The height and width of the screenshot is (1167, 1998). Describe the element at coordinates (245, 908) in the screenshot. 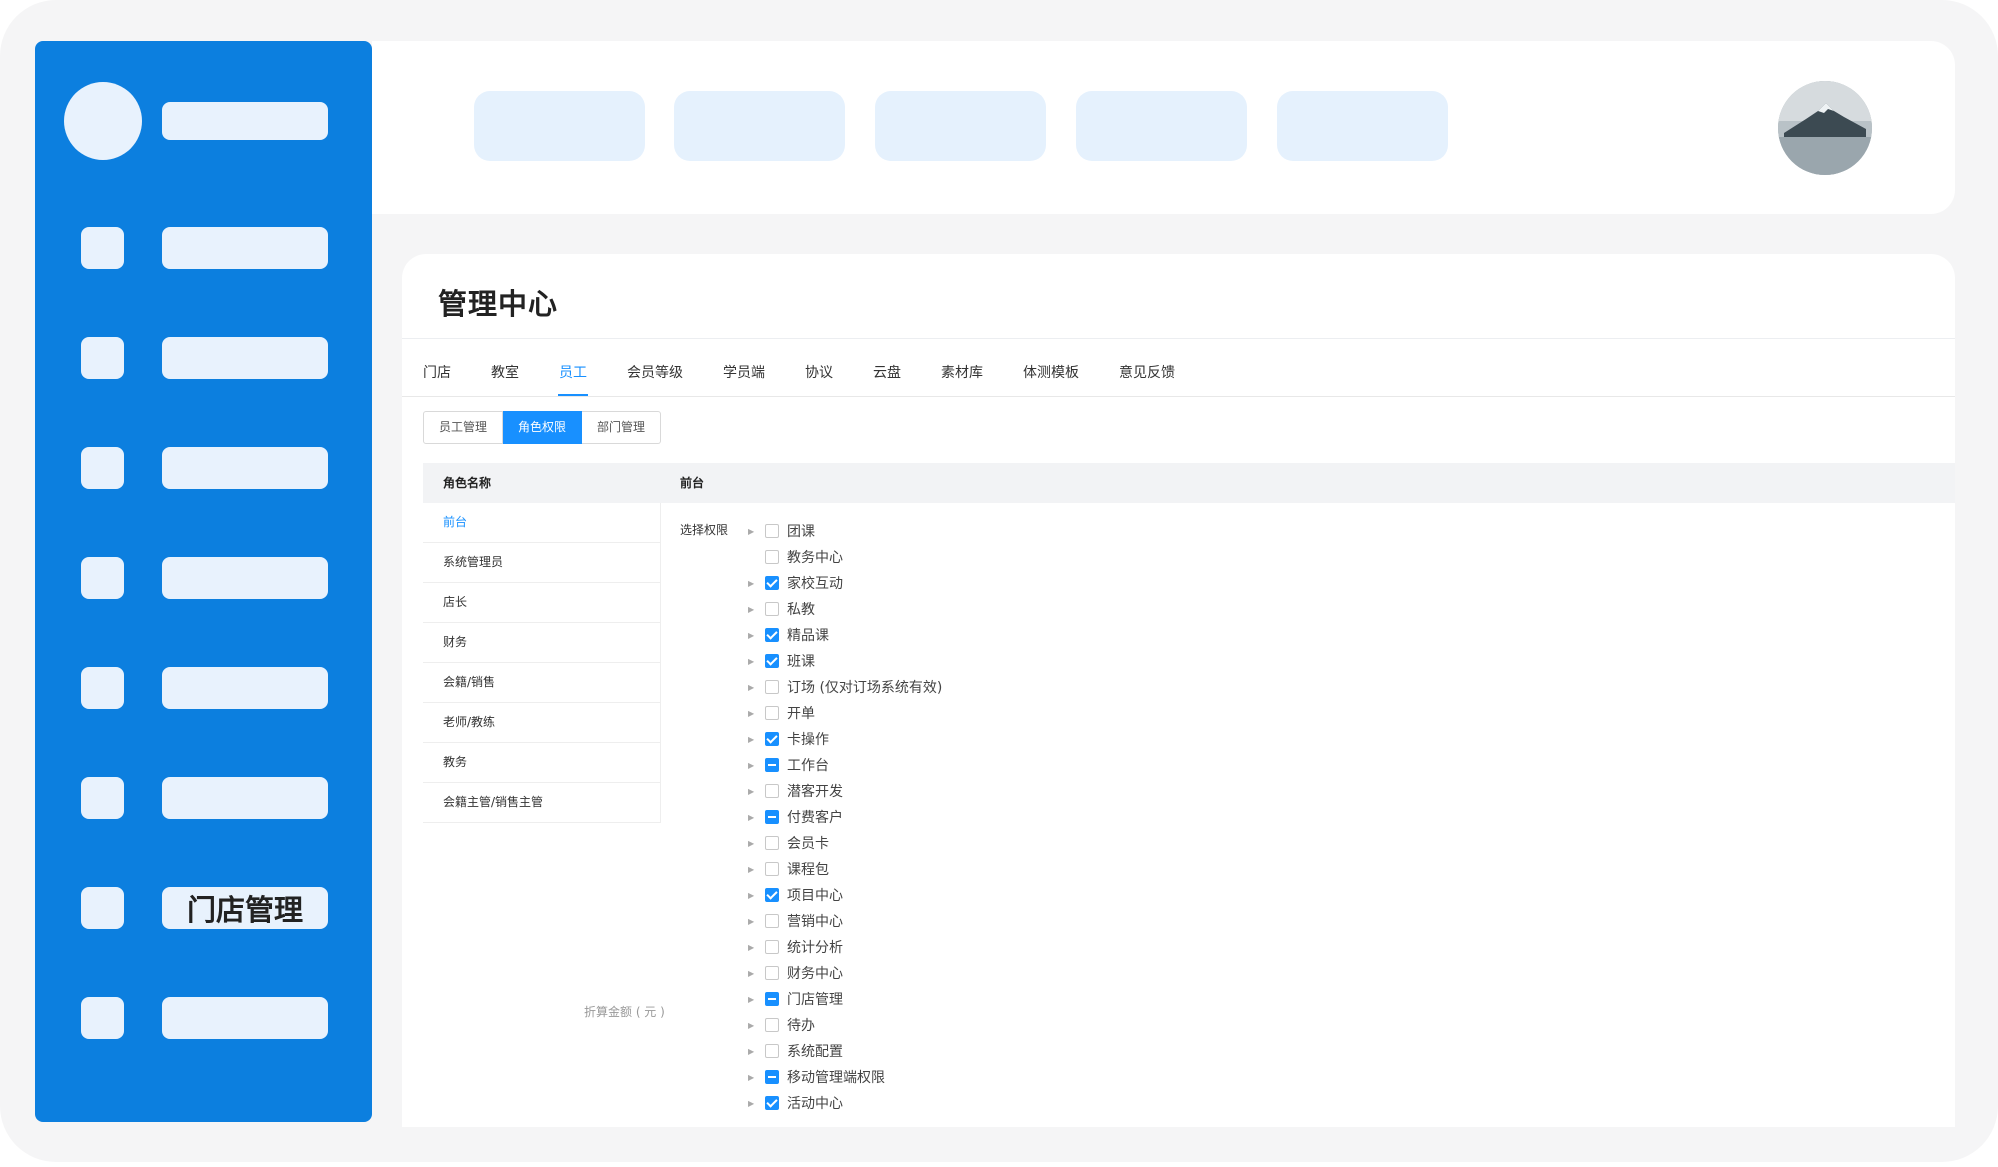

I see `nav-item-store-management: 门店管理` at that location.